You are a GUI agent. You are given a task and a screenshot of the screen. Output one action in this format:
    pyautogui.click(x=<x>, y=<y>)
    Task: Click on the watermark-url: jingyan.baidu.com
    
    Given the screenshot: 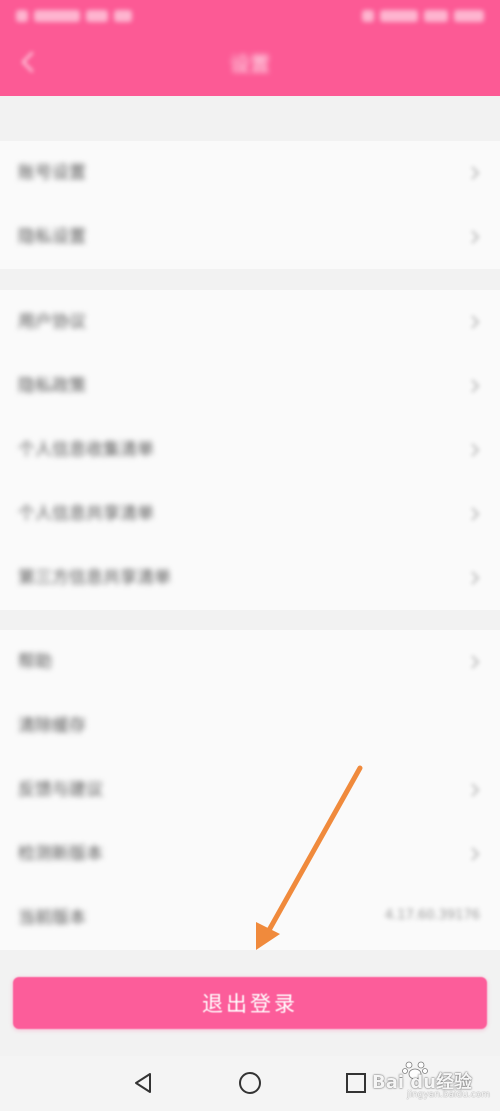 What is the action you would take?
    pyautogui.click(x=448, y=1095)
    